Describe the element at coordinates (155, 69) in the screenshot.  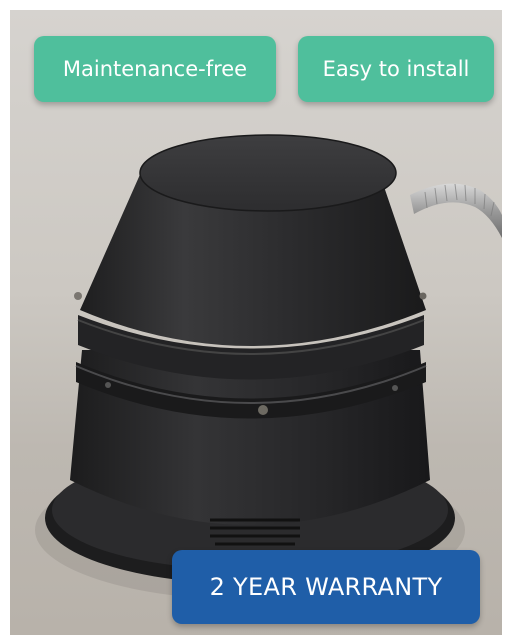
I see `maintenance-free-badge: Maintenance-free` at that location.